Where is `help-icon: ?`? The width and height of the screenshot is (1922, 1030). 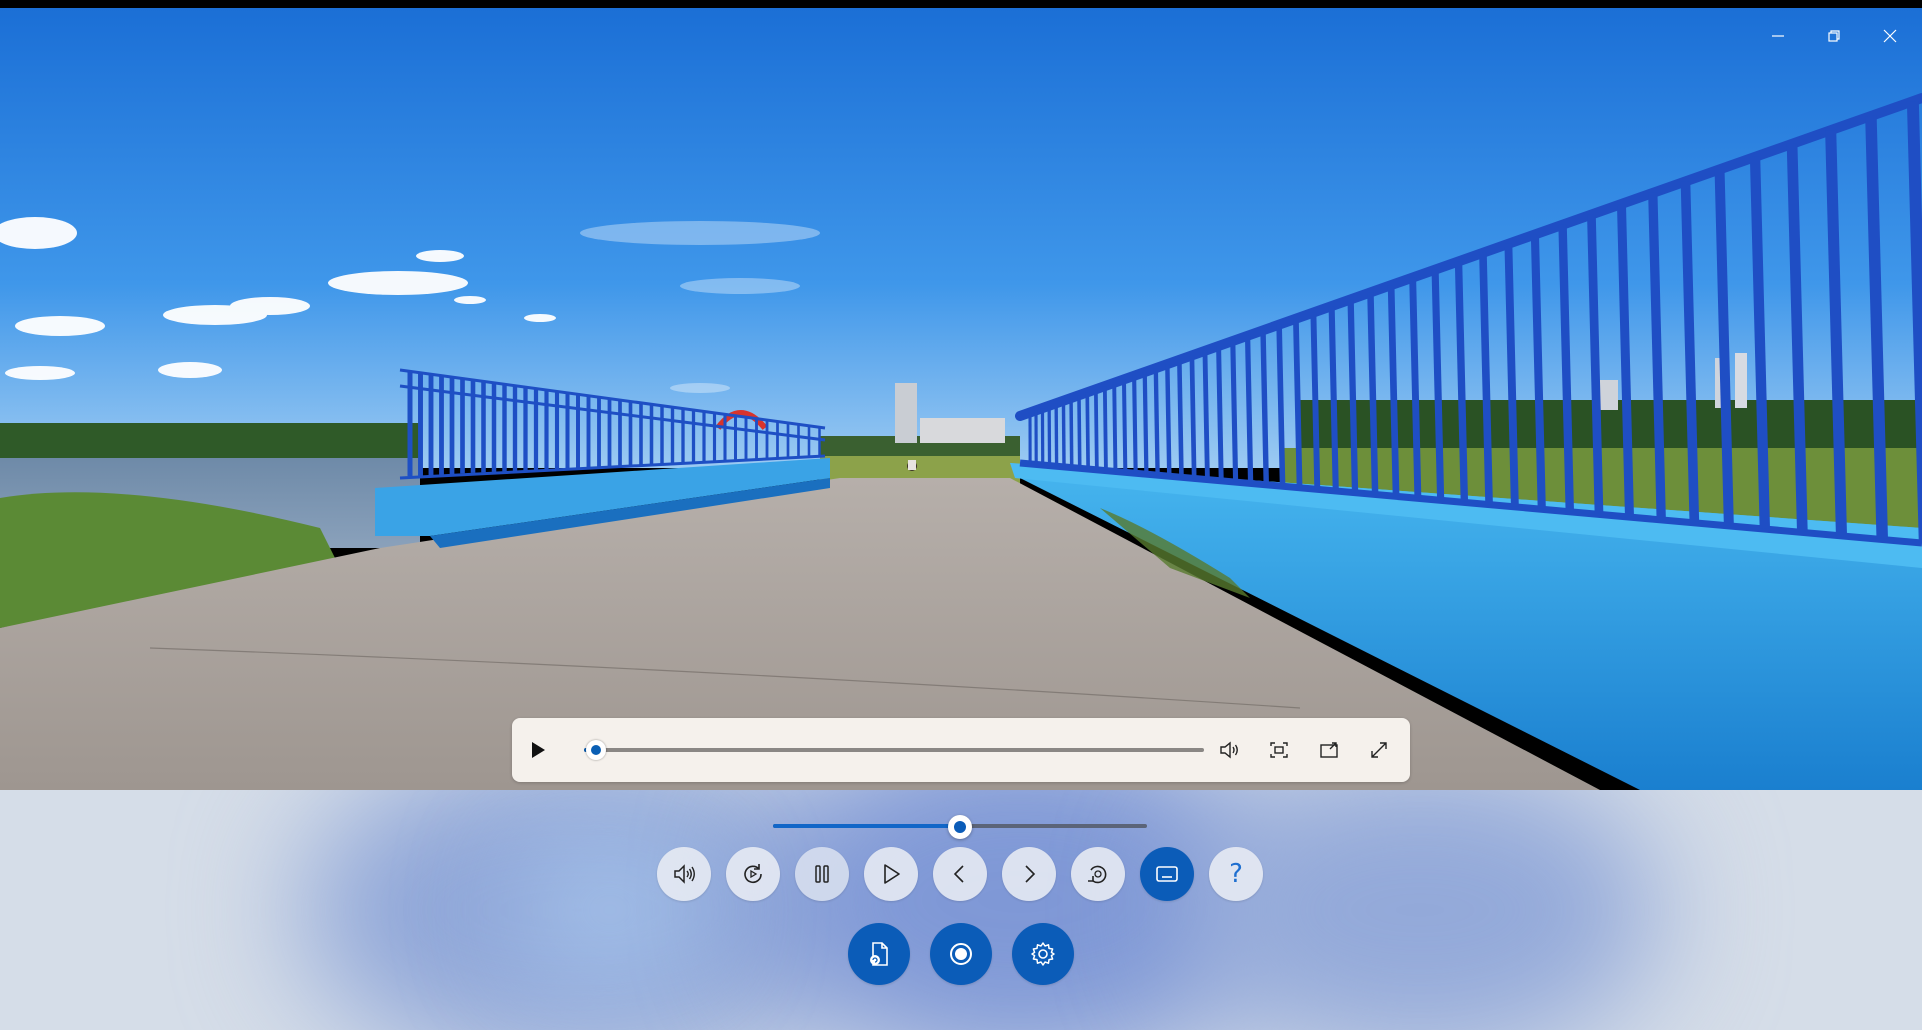
help-icon: ? is located at coordinates (1236, 874).